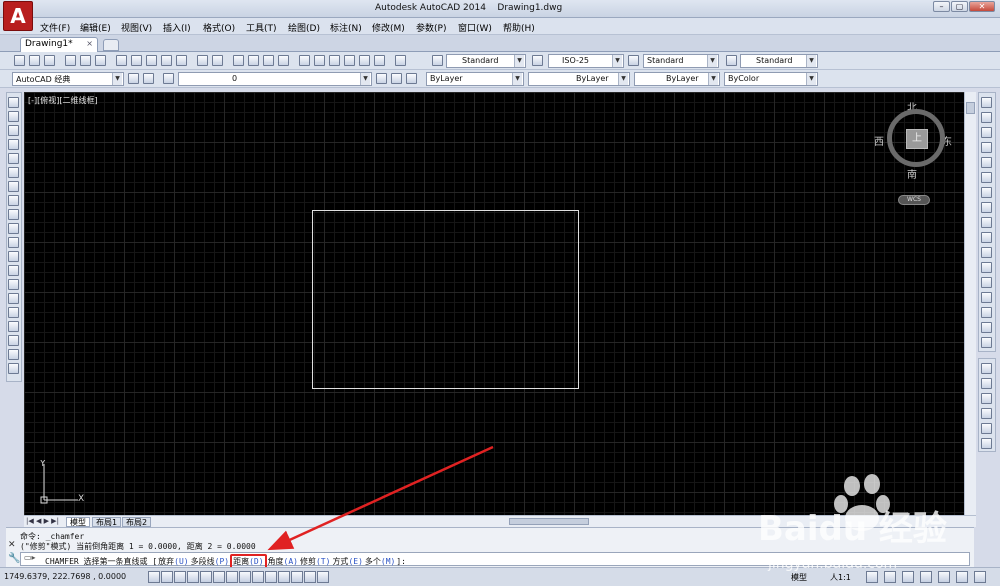 This screenshot has width=1000, height=586. What do you see at coordinates (284, 577) in the screenshot?
I see `lineweight-icon` at bounding box center [284, 577].